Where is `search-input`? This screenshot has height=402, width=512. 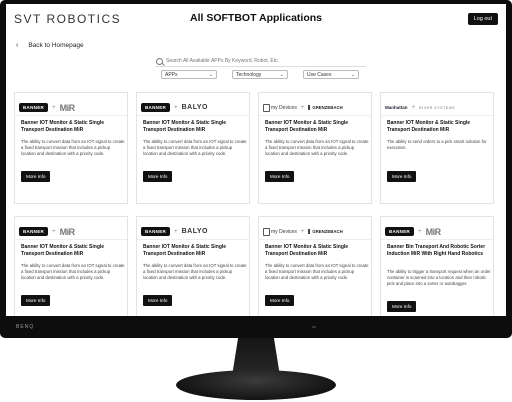 search-input is located at coordinates (261, 61).